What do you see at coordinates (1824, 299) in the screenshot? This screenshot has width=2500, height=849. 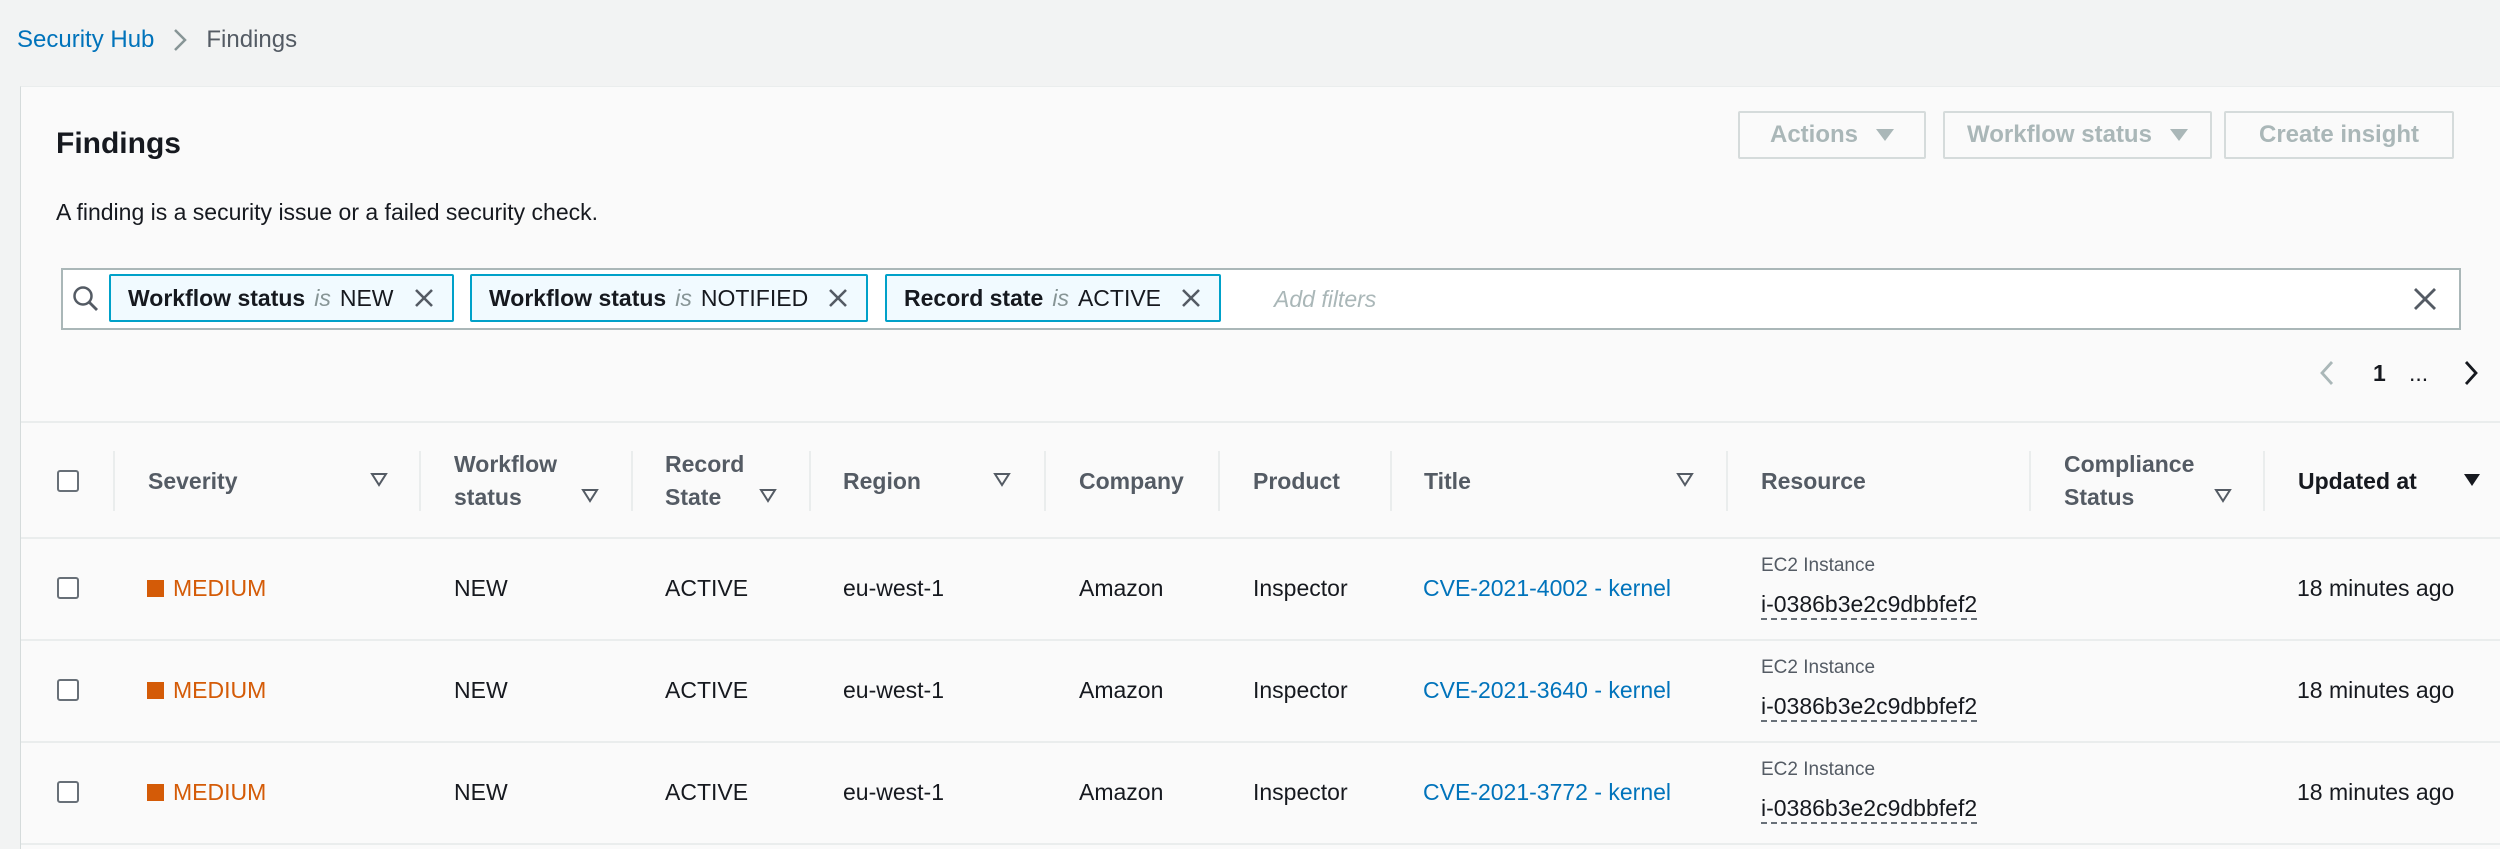 I see `add-filters-input: Add filters` at bounding box center [1824, 299].